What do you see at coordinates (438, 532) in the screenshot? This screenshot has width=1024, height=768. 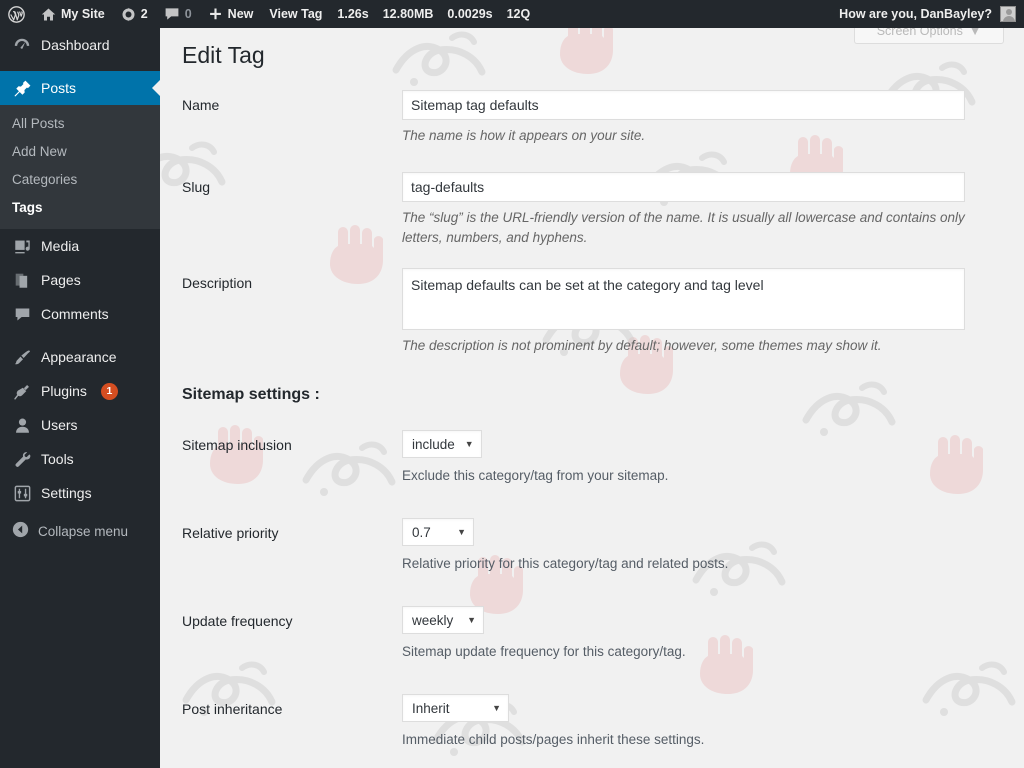 I see `relative-priority-select: 0.7 ▼` at bounding box center [438, 532].